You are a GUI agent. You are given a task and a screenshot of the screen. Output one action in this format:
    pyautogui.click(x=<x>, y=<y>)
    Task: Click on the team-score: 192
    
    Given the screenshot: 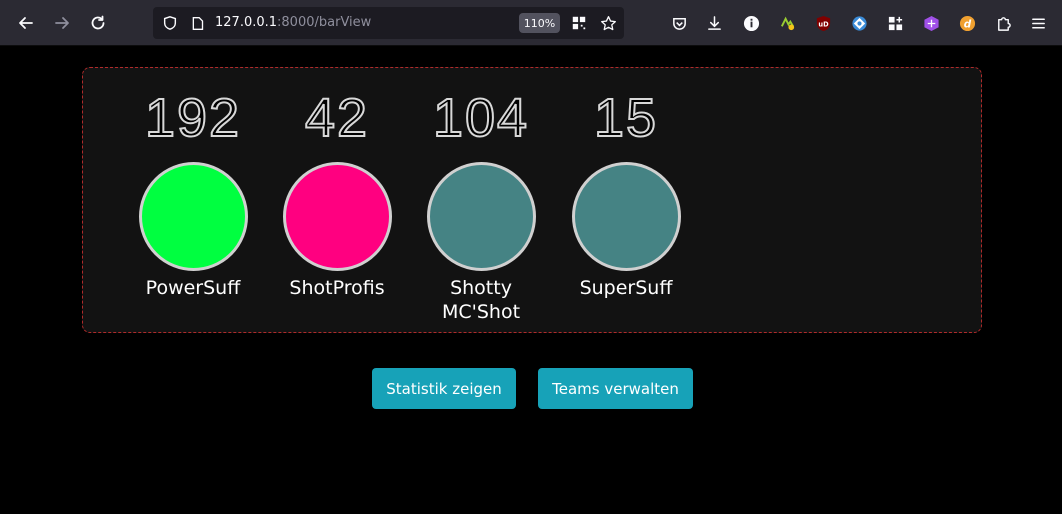 What is the action you would take?
    pyautogui.click(x=193, y=118)
    